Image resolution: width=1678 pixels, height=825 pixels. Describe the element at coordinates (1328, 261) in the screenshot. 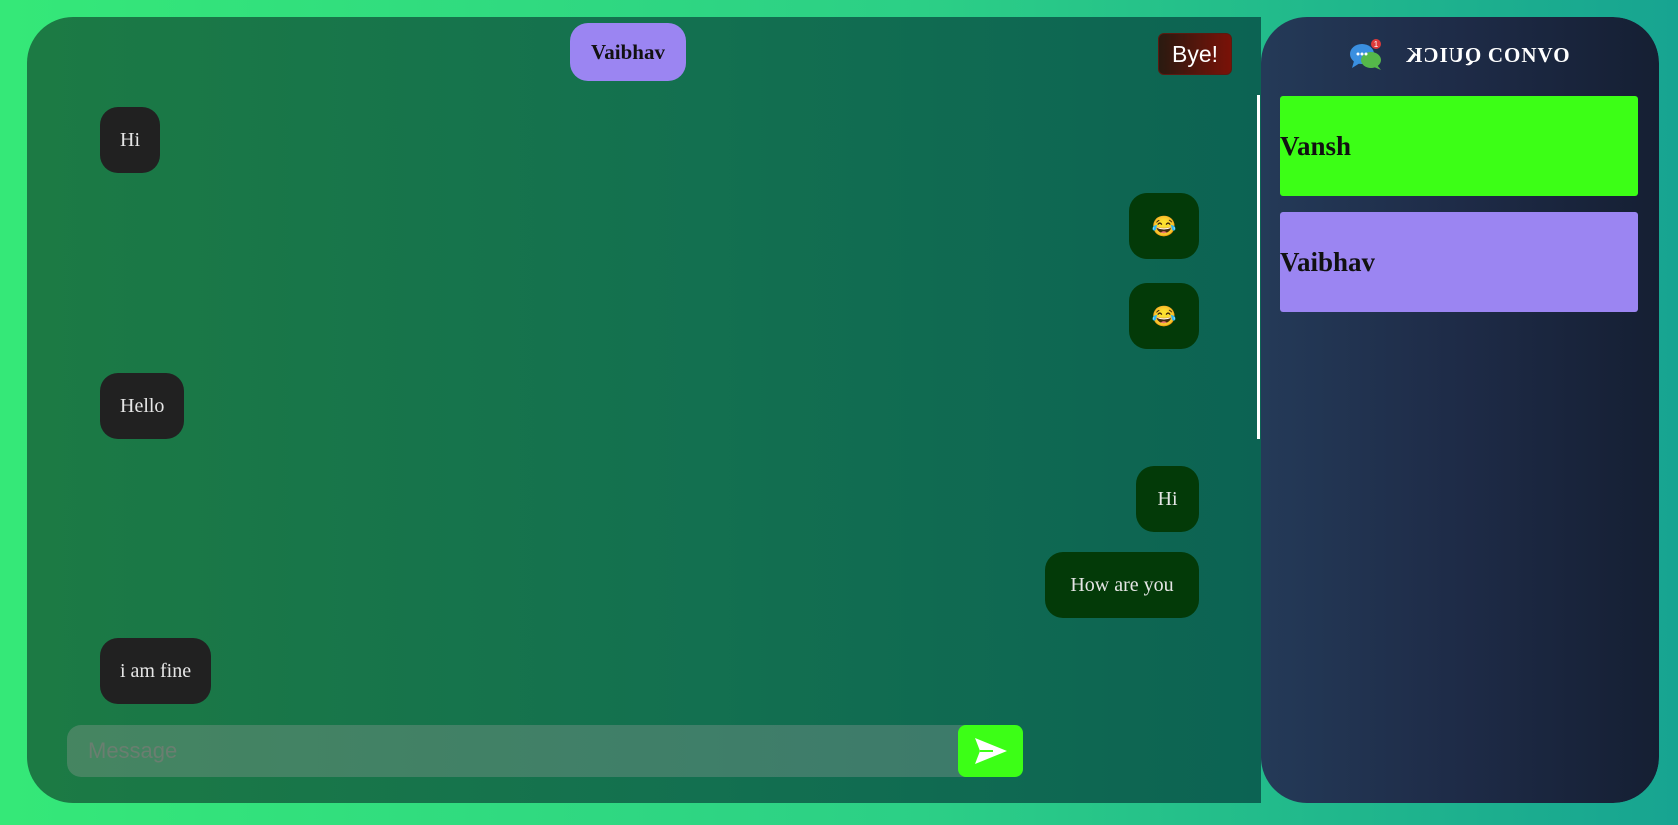

I see `contact-name: Vaibhav` at that location.